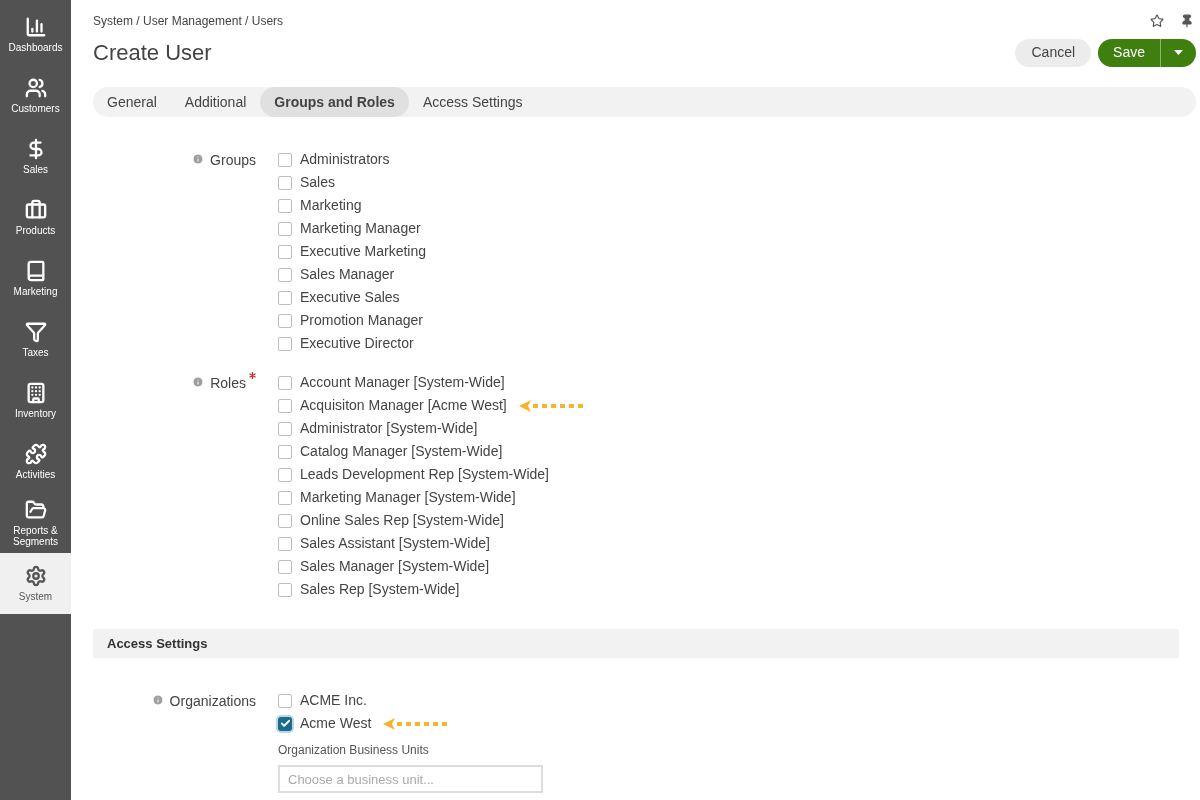  Describe the element at coordinates (354, 750) in the screenshot. I see `field-label: Organization Business Units` at that location.